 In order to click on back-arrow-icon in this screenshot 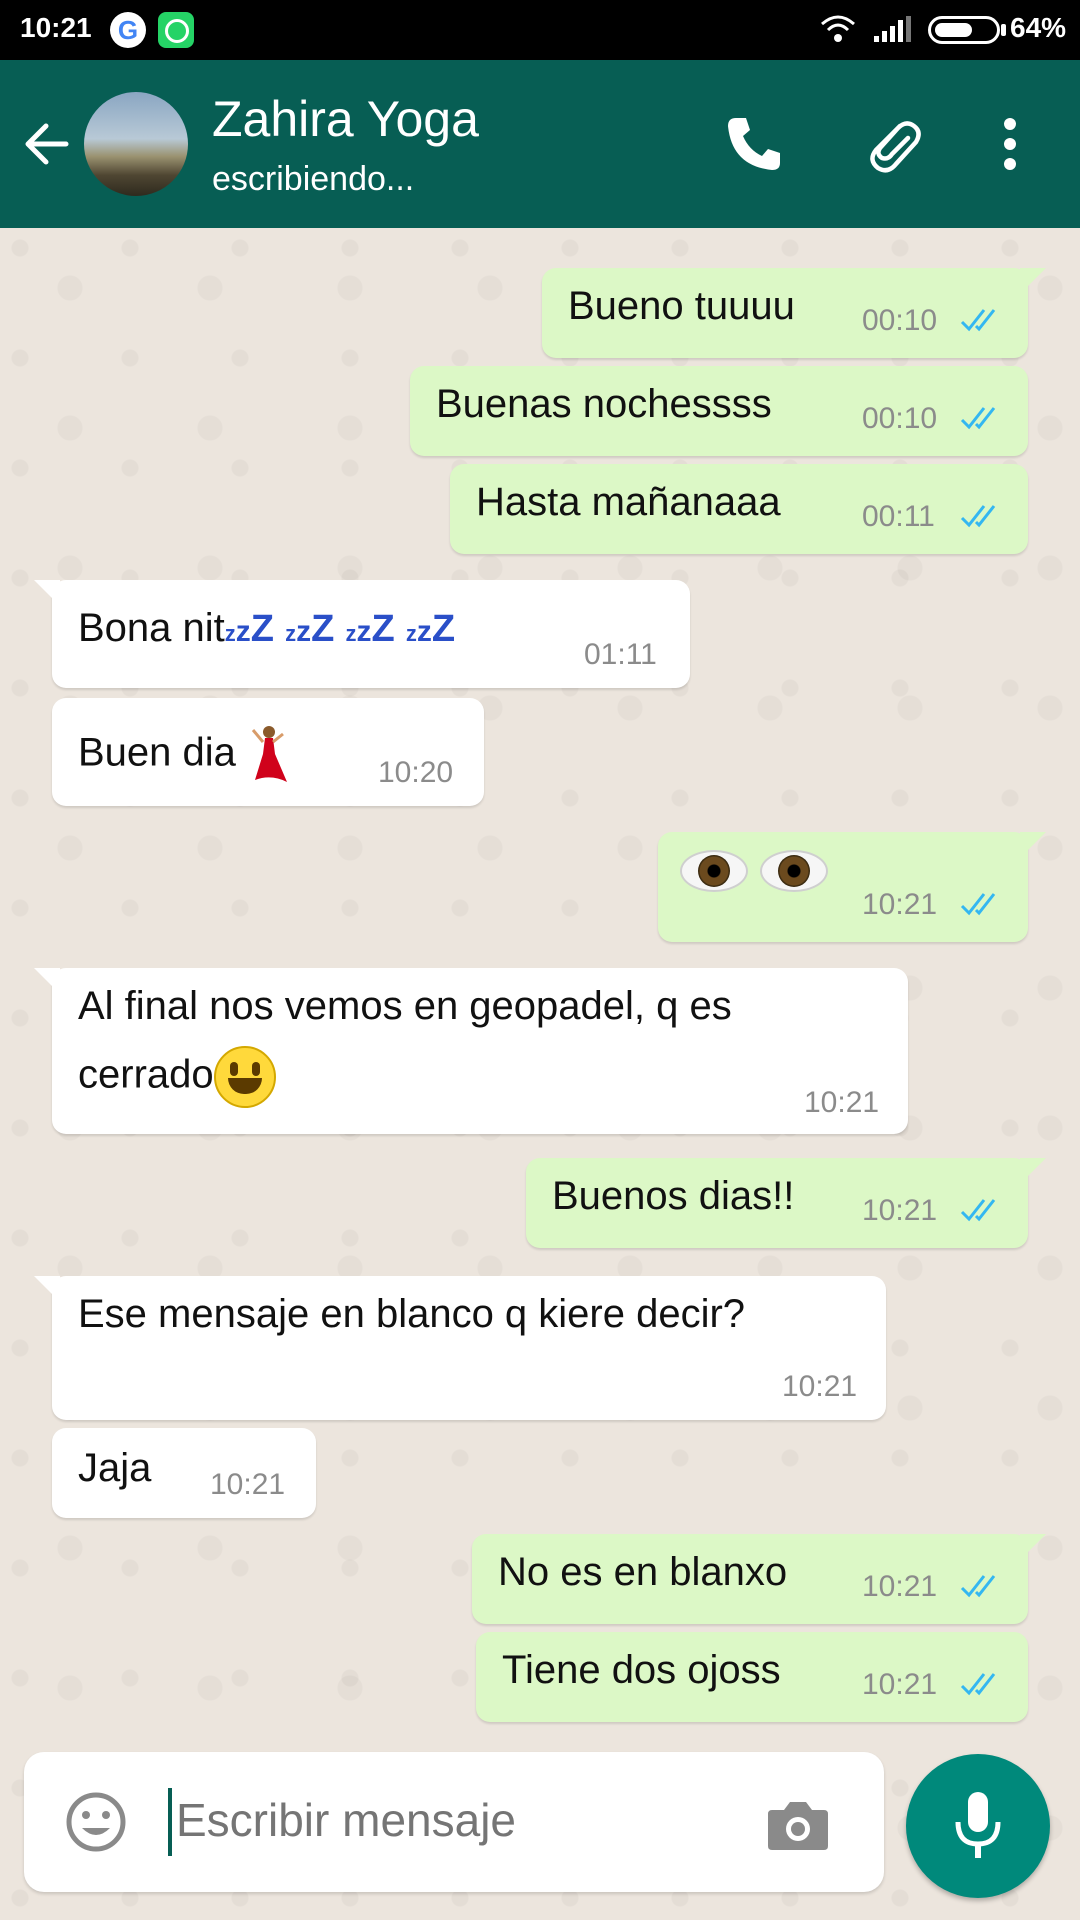, I will do `click(48, 144)`.